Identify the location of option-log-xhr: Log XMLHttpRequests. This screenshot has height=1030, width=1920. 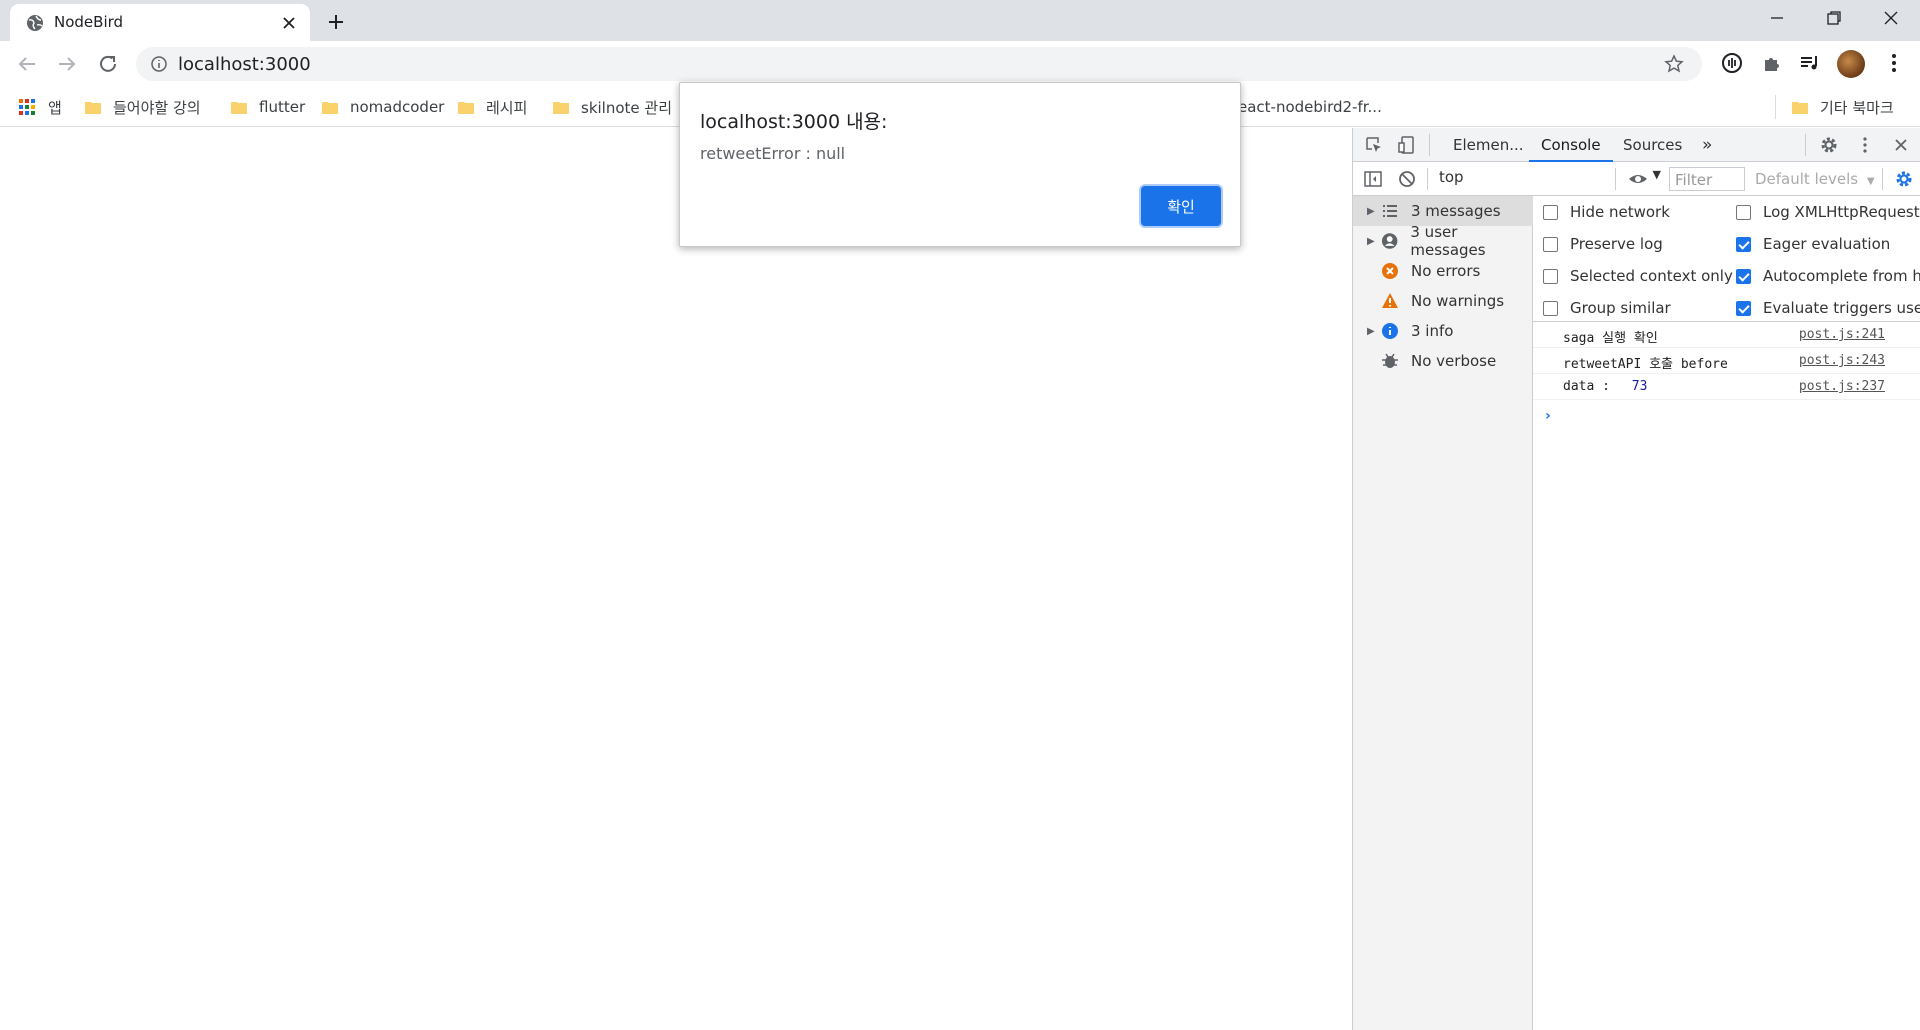
(1828, 212).